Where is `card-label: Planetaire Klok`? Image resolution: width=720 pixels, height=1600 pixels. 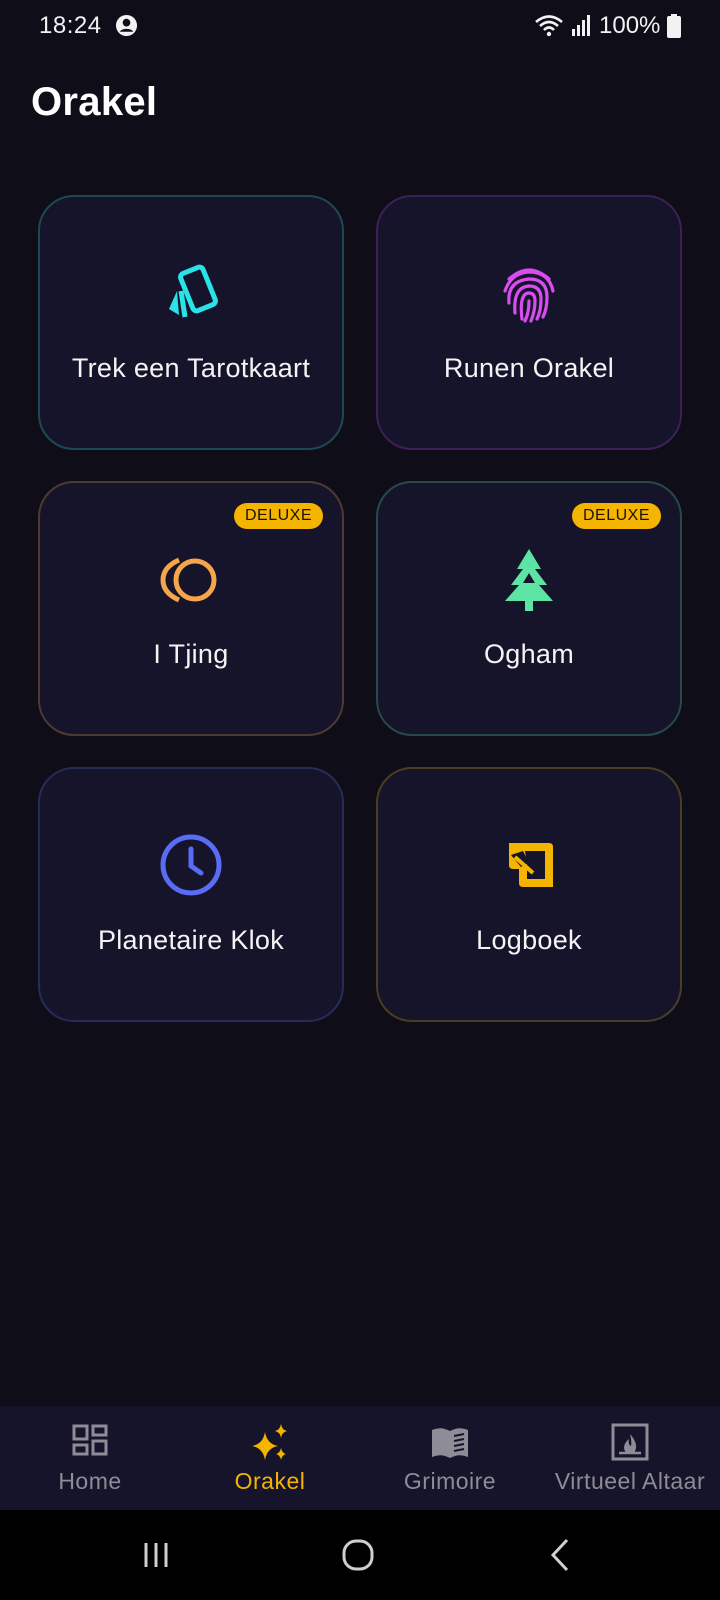
card-label: Planetaire Klok is located at coordinates (191, 940).